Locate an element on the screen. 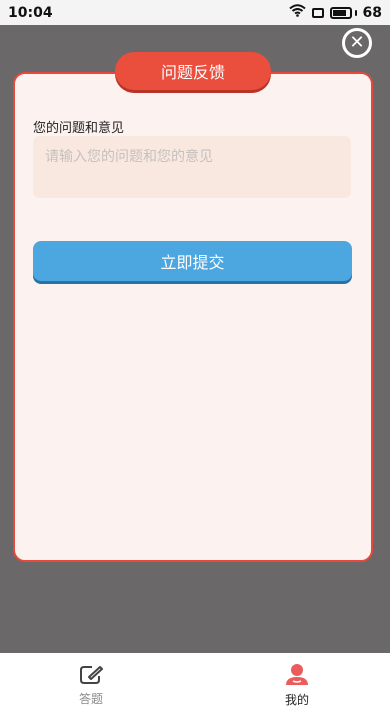 This screenshot has width=390, height=717. status-time: 10:04 is located at coordinates (30, 12).